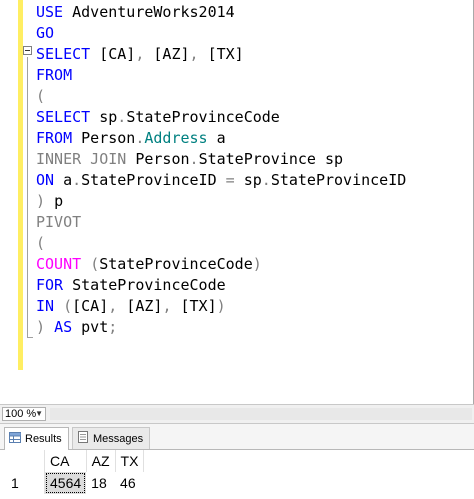 The image size is (474, 499). I want to click on grid-cell-ca: 4564, so click(65, 483).